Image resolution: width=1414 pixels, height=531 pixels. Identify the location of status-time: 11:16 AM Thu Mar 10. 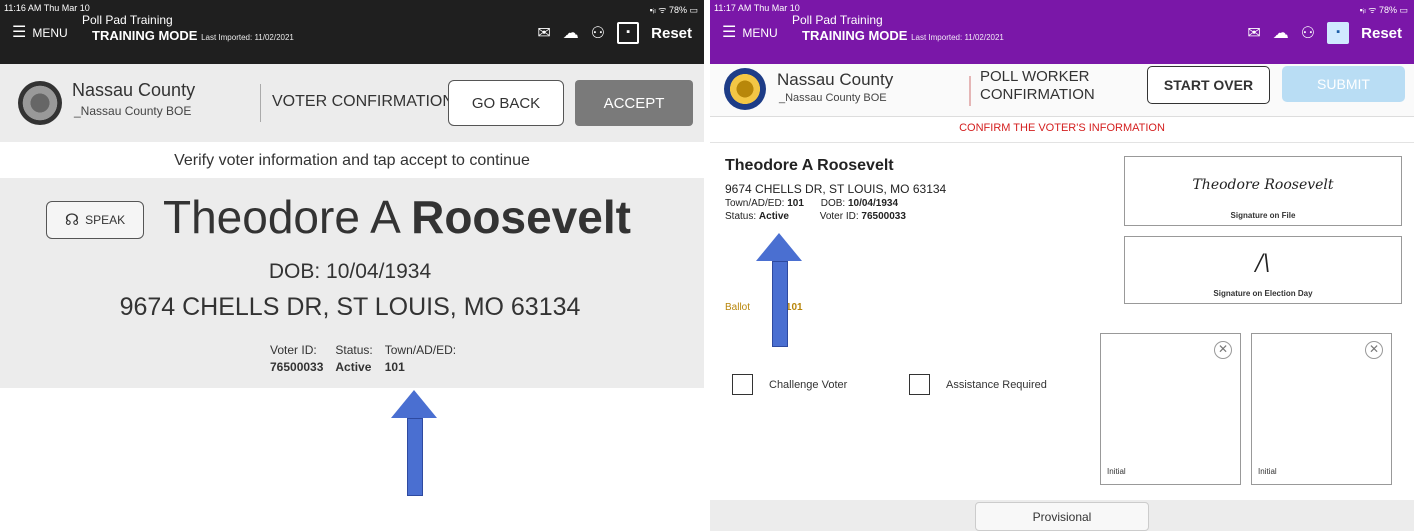
(47, 8).